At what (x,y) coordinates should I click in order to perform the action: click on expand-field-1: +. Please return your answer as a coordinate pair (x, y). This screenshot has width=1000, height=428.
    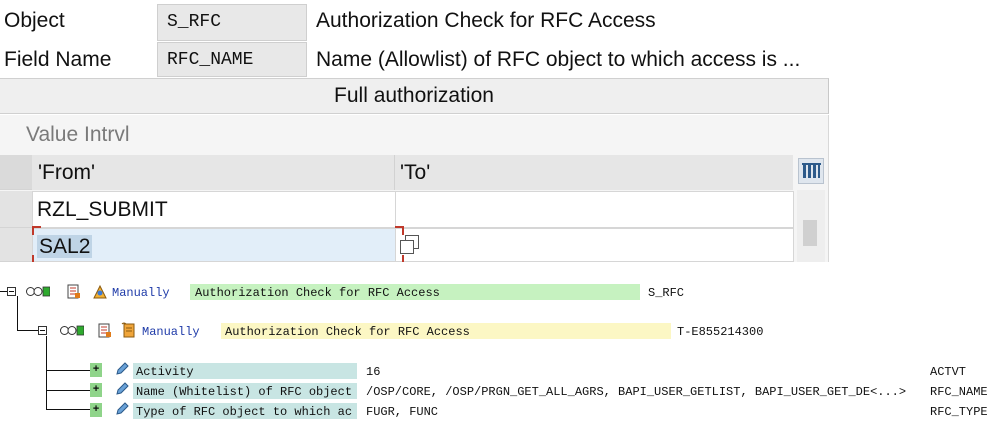
    Looking at the image, I should click on (96, 370).